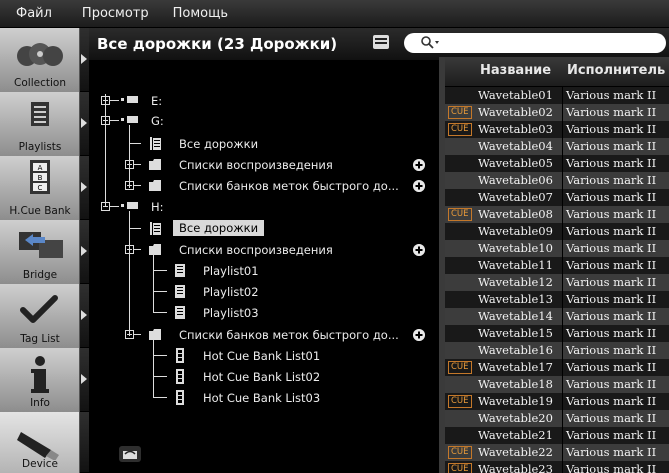  Describe the element at coordinates (557, 129) in the screenshot. I see `table-row: CUE Wavetable03 Various mark II` at that location.